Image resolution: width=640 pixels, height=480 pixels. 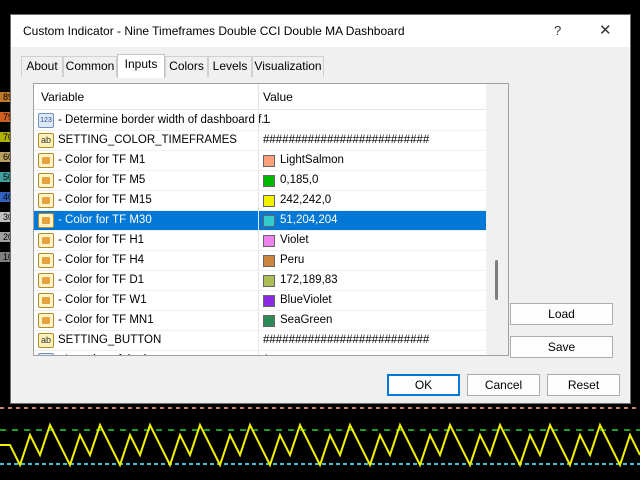 I want to click on tab-levels: Levels, so click(x=230, y=66).